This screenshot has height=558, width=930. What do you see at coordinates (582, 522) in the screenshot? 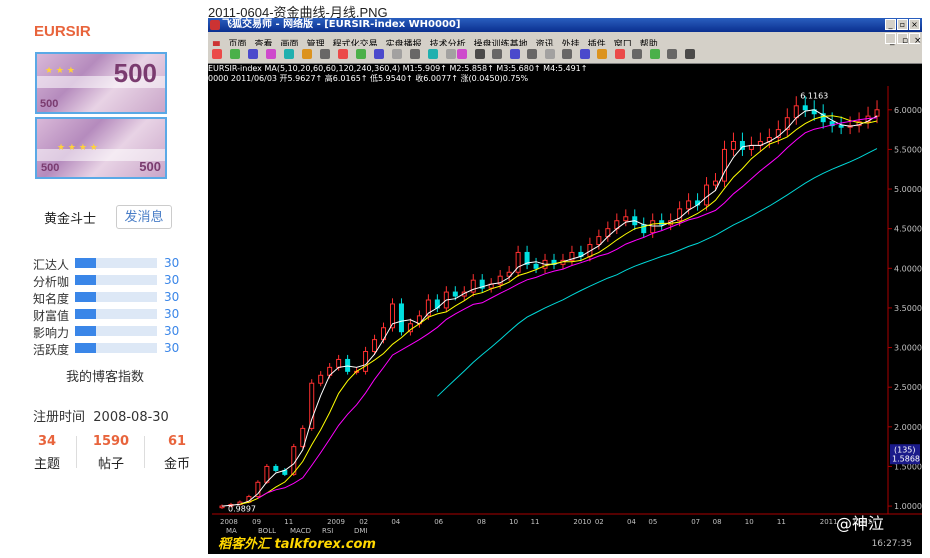
I see `x-tick-label: 2010` at bounding box center [582, 522].